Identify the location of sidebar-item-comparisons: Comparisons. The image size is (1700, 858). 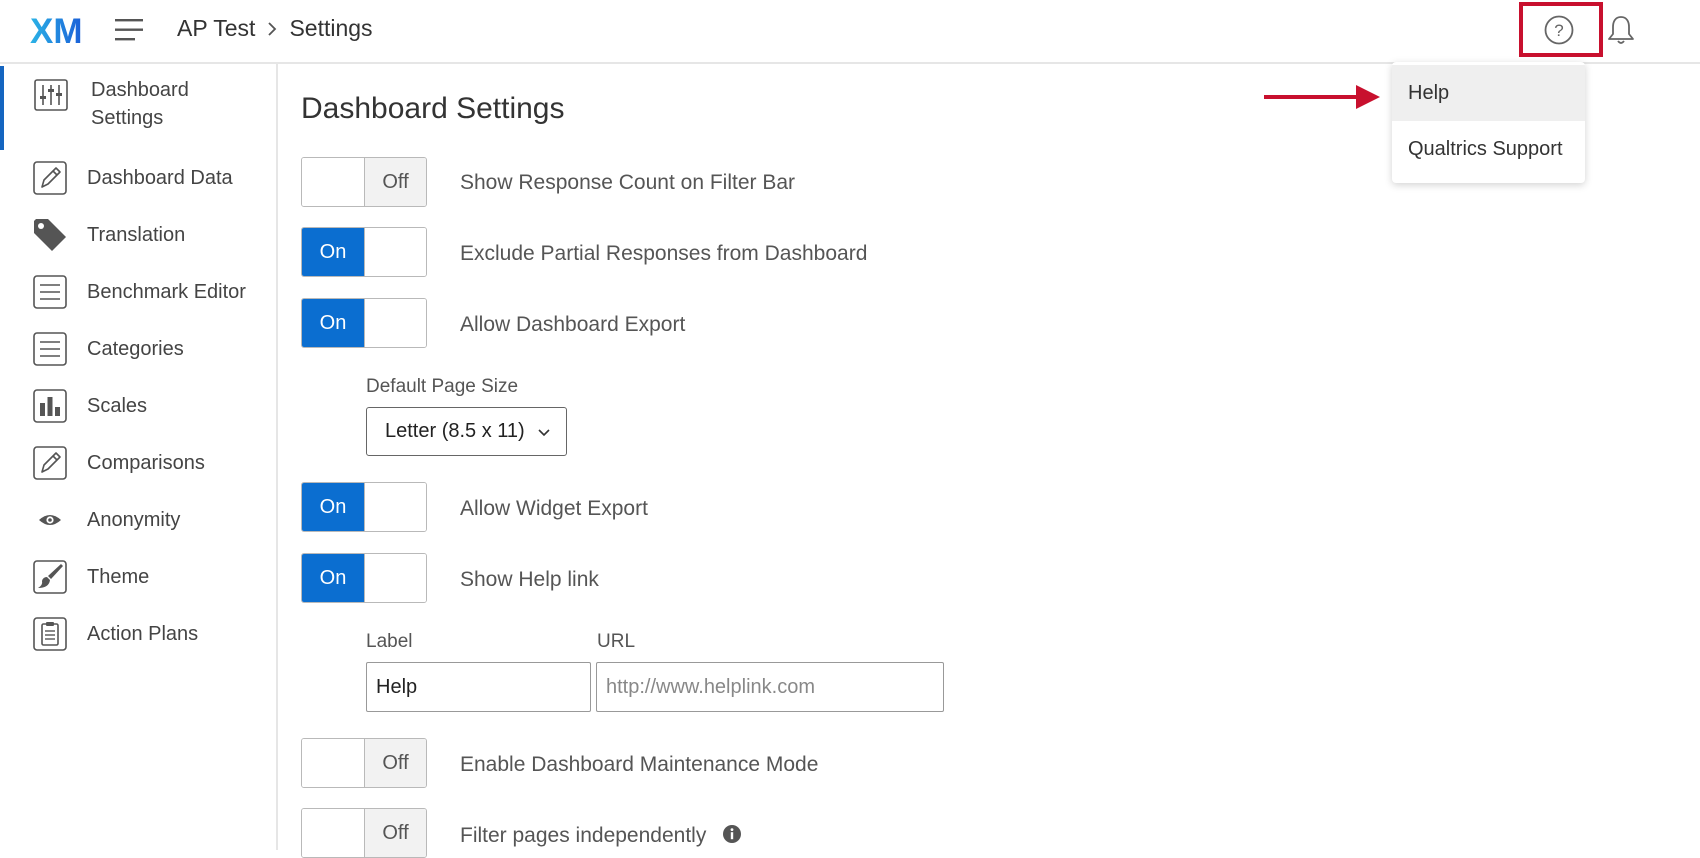
(118, 463).